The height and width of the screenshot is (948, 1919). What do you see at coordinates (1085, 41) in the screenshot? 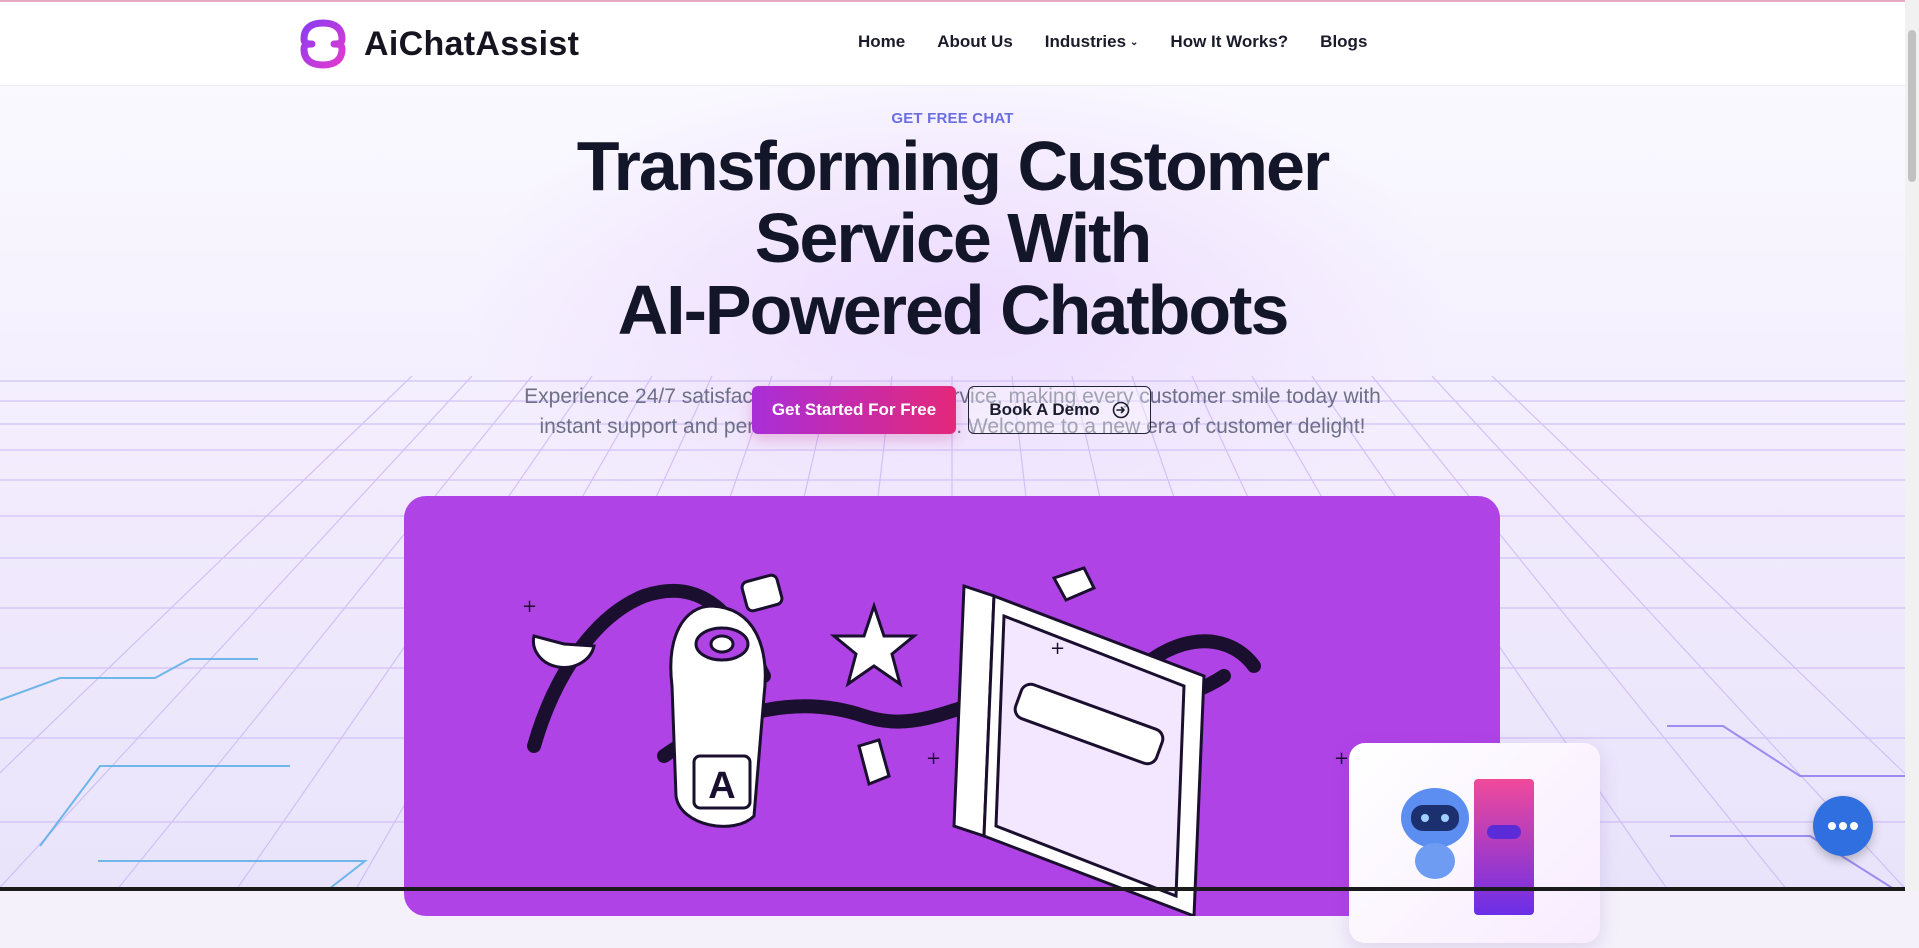
I see `nav-industries-label: Industries` at bounding box center [1085, 41].